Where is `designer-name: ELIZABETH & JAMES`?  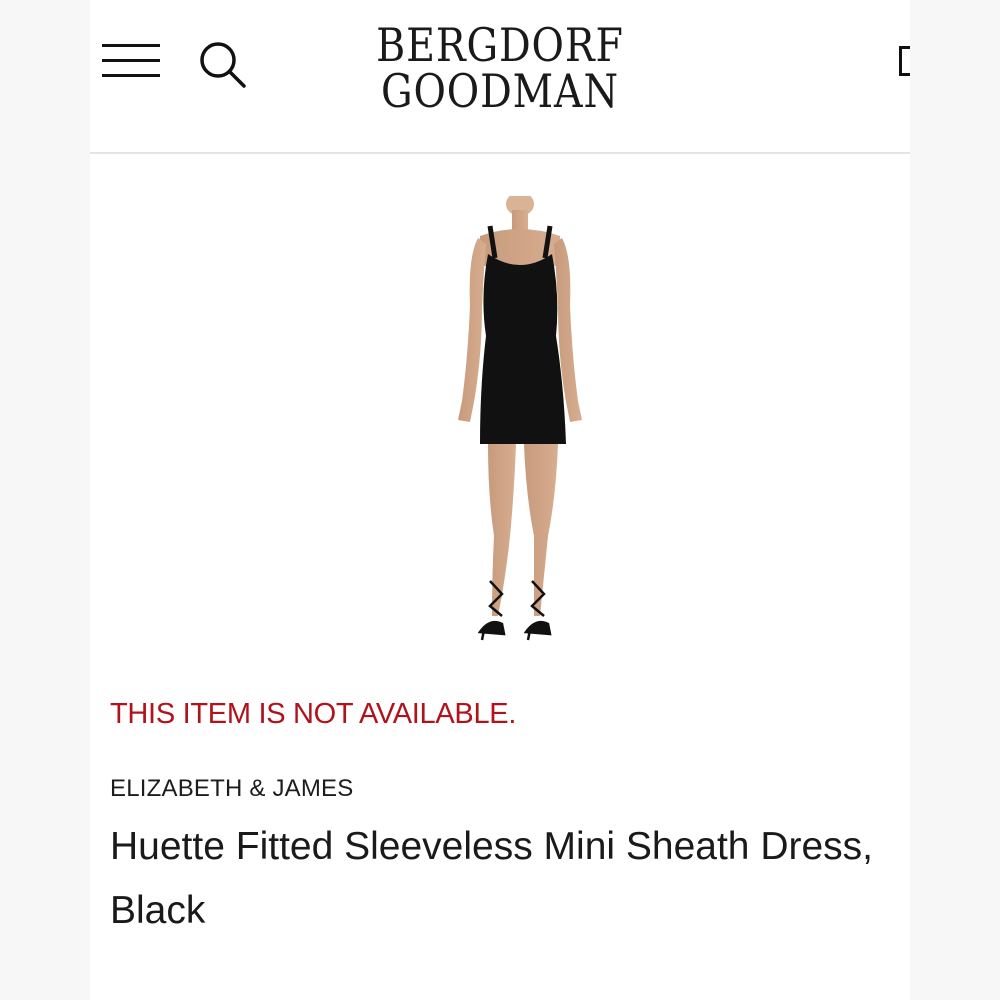
designer-name: ELIZABETH & JAMES is located at coordinates (231, 789).